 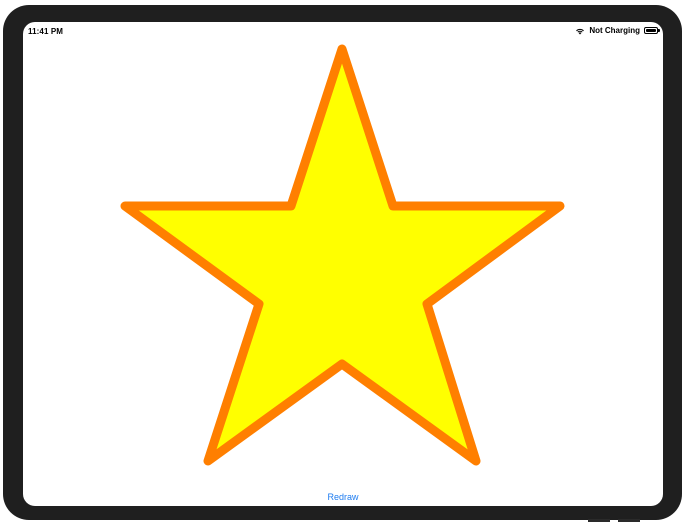 What do you see at coordinates (599, 520) in the screenshot?
I see `corner-mark-left` at bounding box center [599, 520].